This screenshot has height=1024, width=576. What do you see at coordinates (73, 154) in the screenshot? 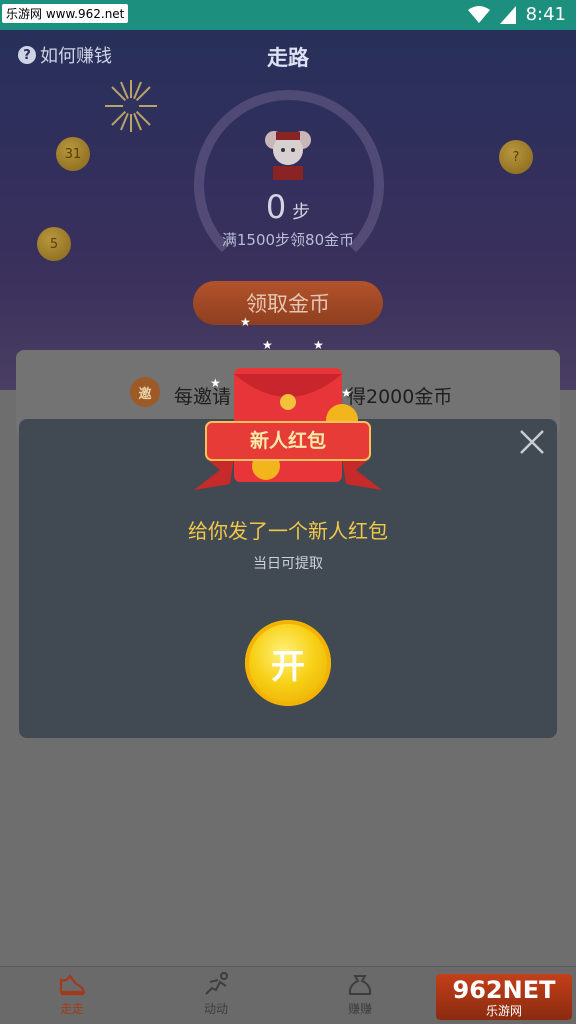
I see `bubble-coin: 31` at bounding box center [73, 154].